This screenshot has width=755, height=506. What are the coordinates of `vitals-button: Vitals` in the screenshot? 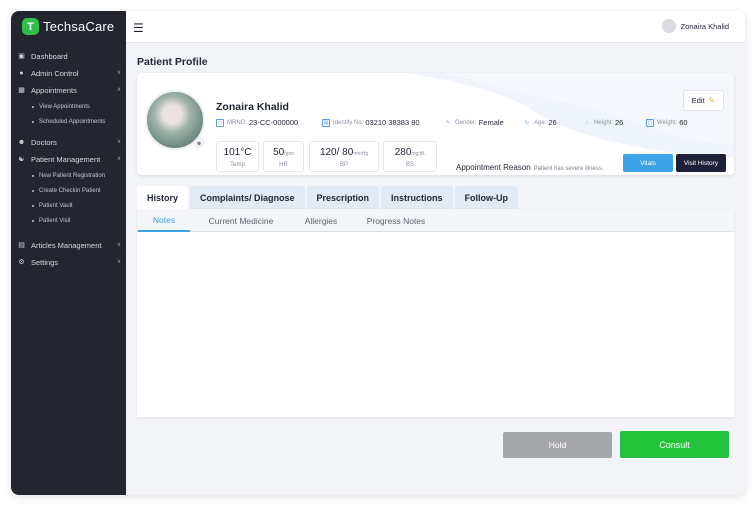 It's located at (648, 163).